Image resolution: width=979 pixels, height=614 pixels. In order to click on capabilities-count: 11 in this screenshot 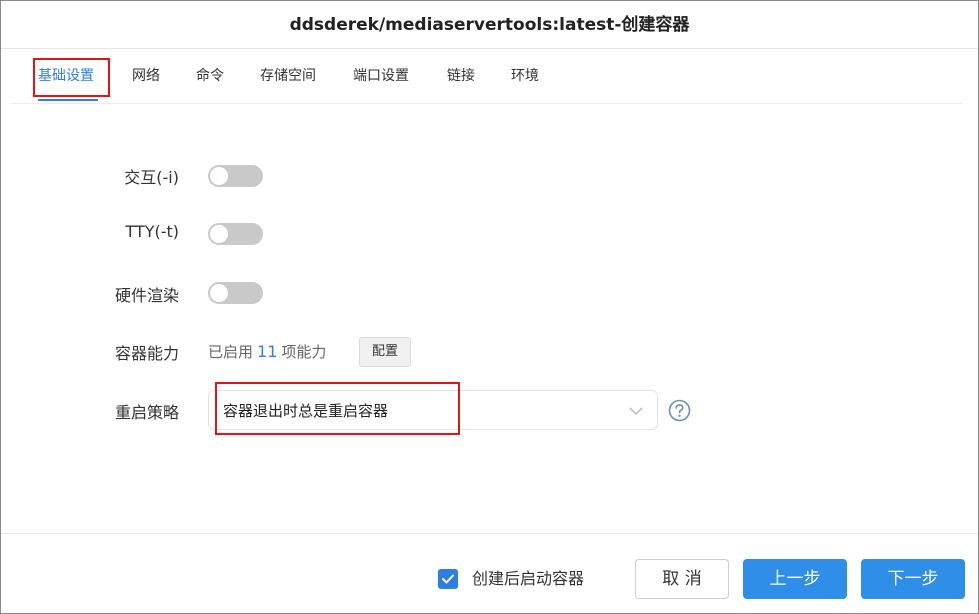, I will do `click(267, 351)`.